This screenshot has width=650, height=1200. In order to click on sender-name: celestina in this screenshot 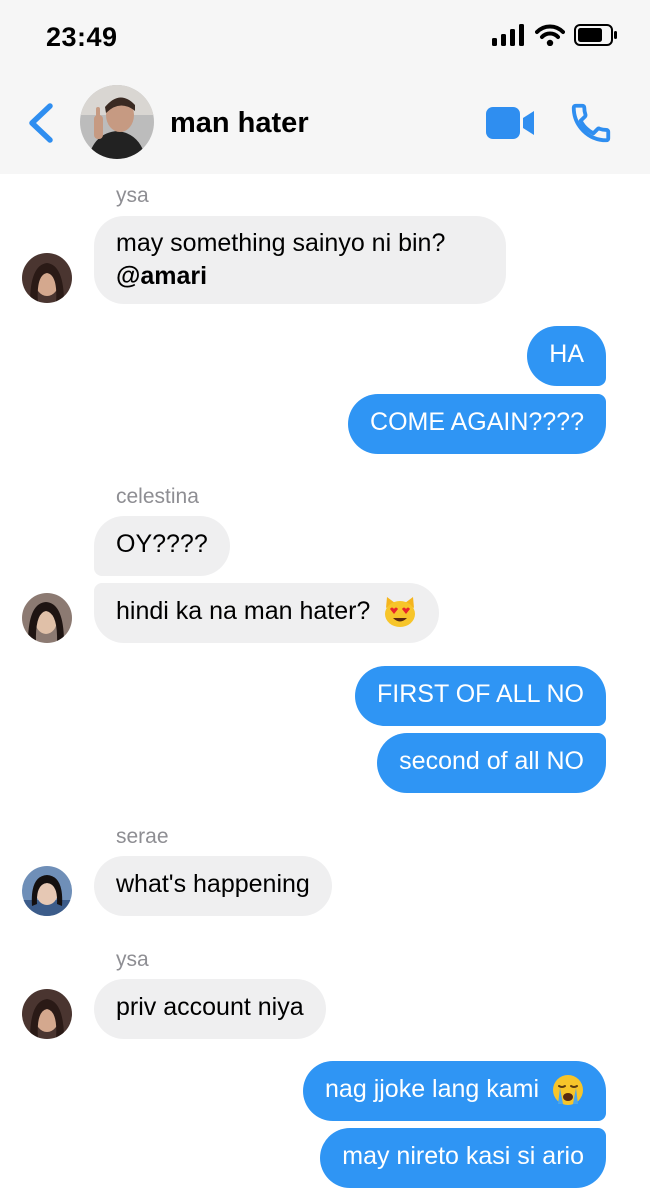, I will do `click(157, 496)`.